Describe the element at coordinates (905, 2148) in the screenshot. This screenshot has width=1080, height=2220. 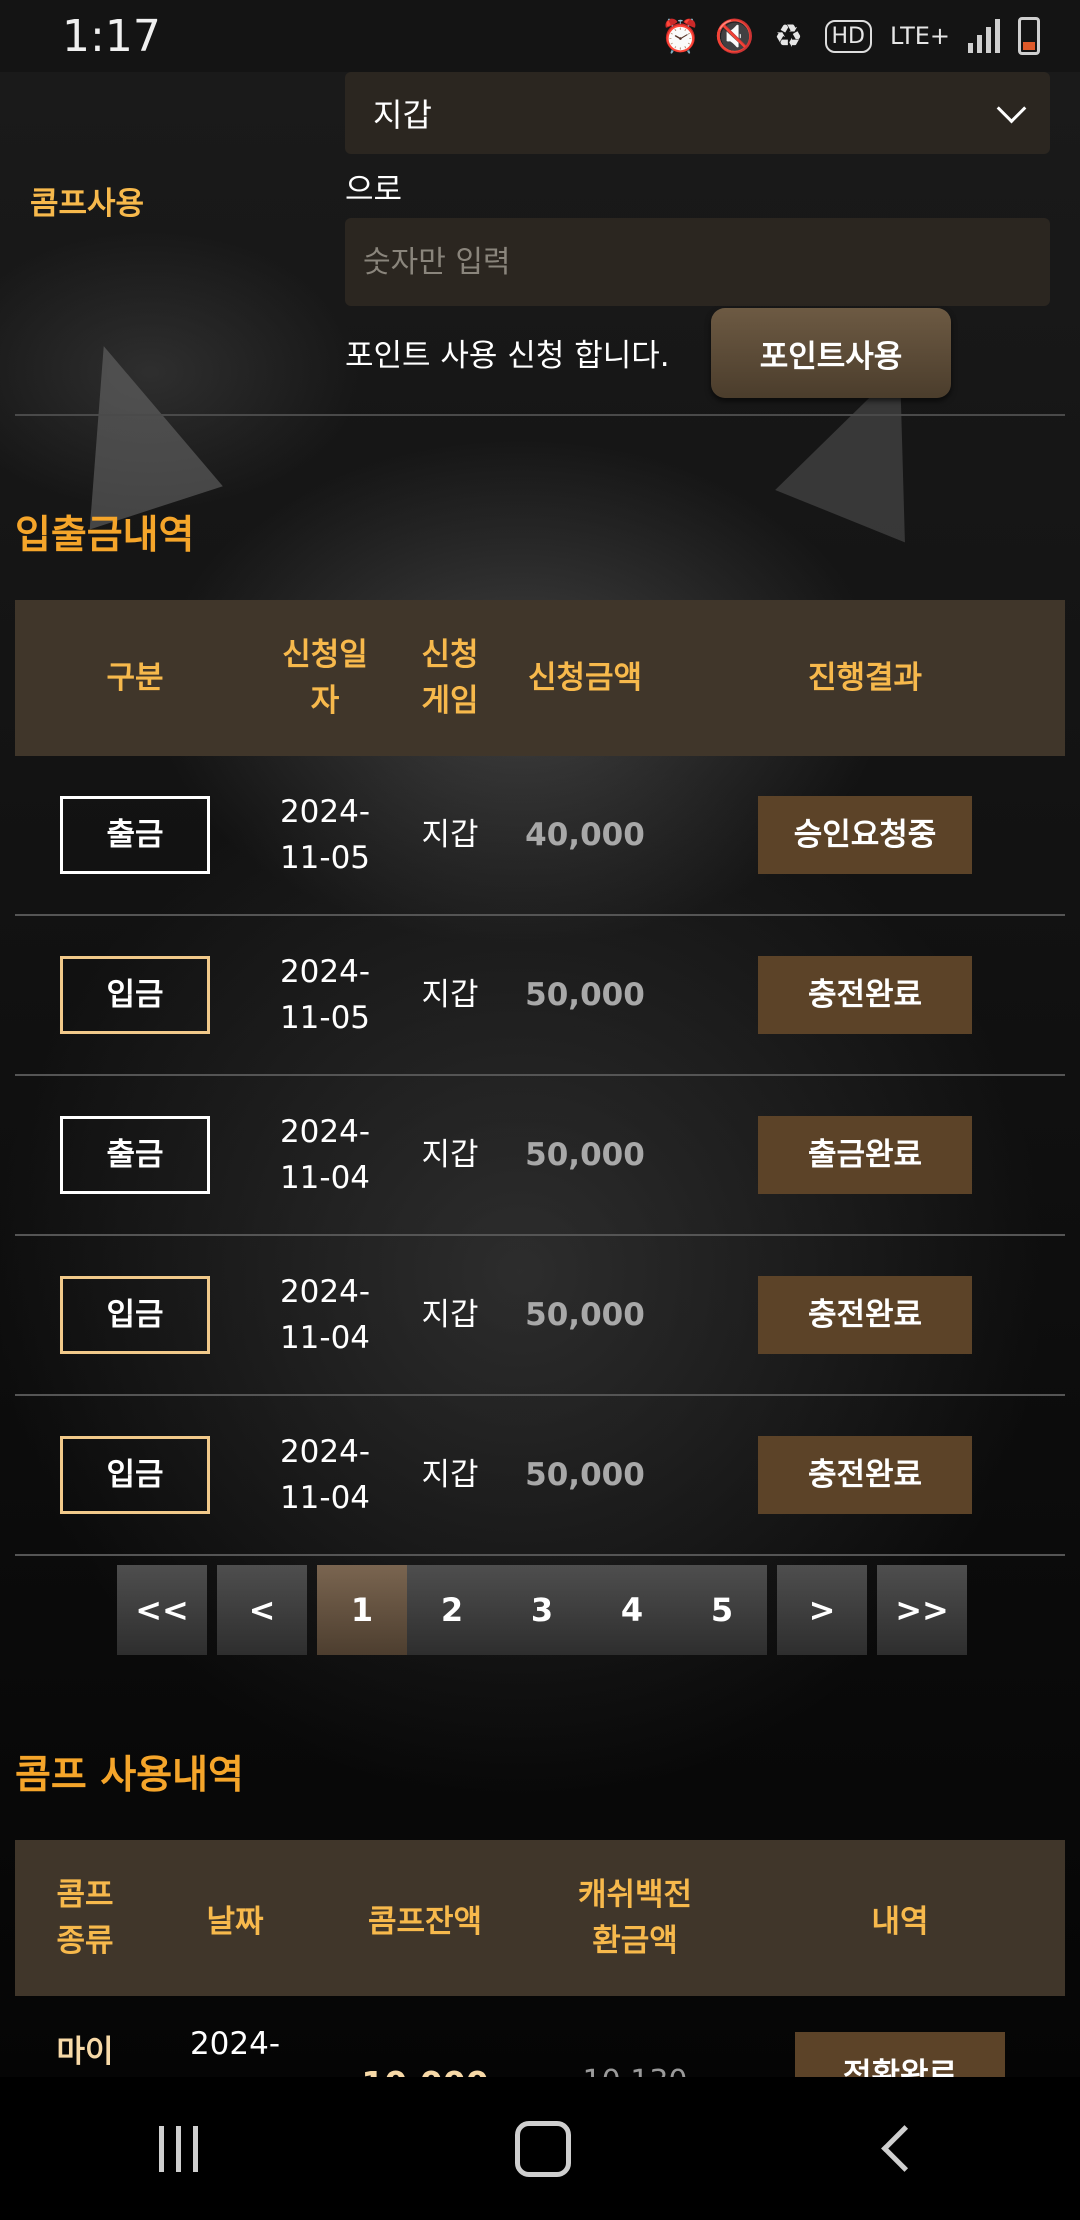
I see `back-icon` at that location.